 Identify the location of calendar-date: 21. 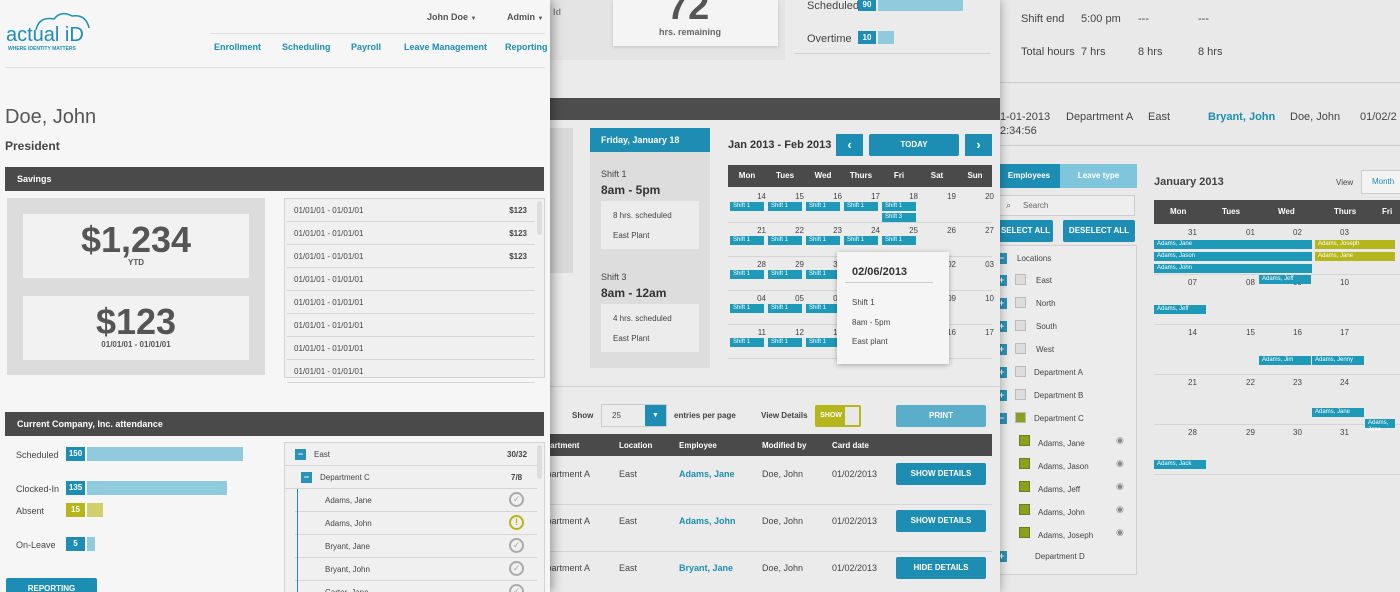
(754, 230).